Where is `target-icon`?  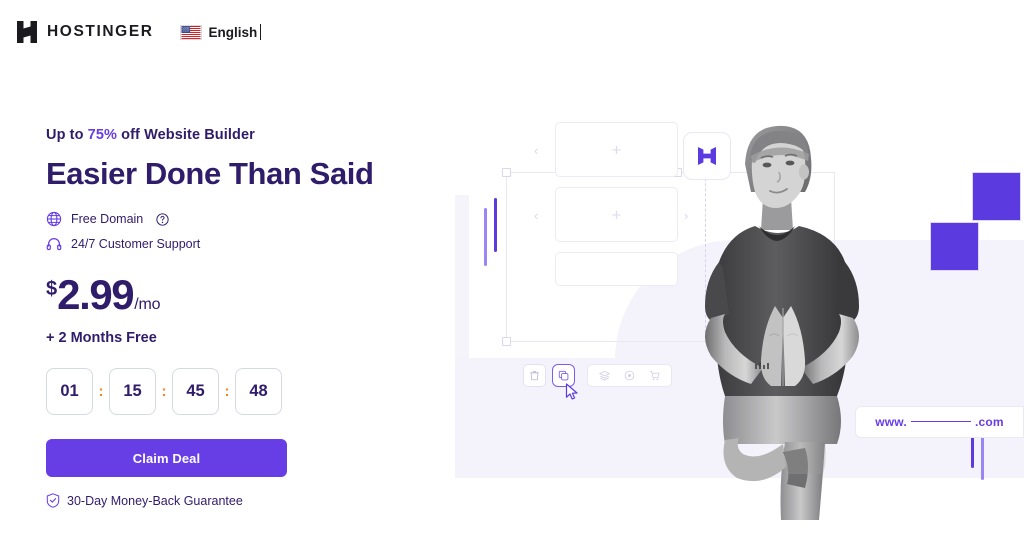 target-icon is located at coordinates (629, 375).